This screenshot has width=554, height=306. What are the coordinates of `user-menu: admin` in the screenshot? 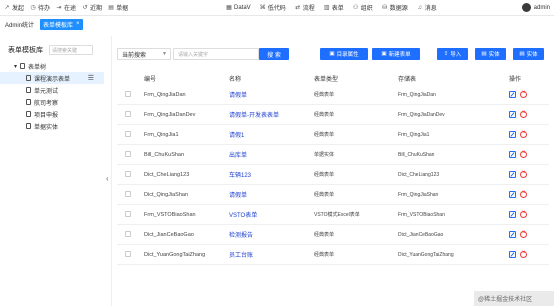 It's located at (535, 7).